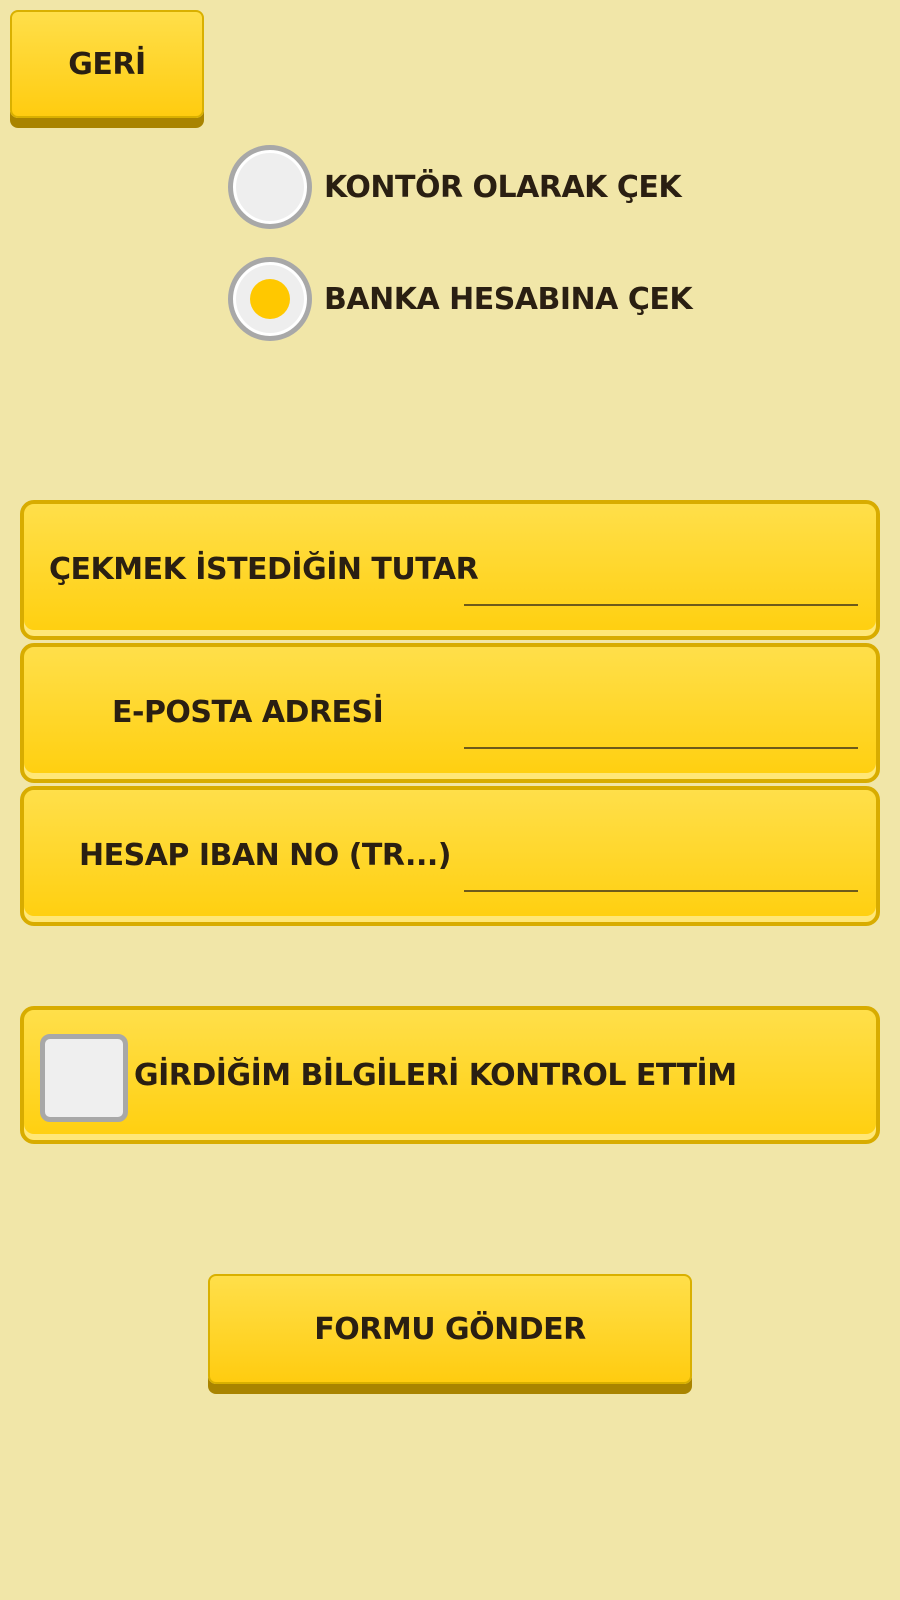  I want to click on email-panel: E-POSTA ADRESİ, so click(450, 713).